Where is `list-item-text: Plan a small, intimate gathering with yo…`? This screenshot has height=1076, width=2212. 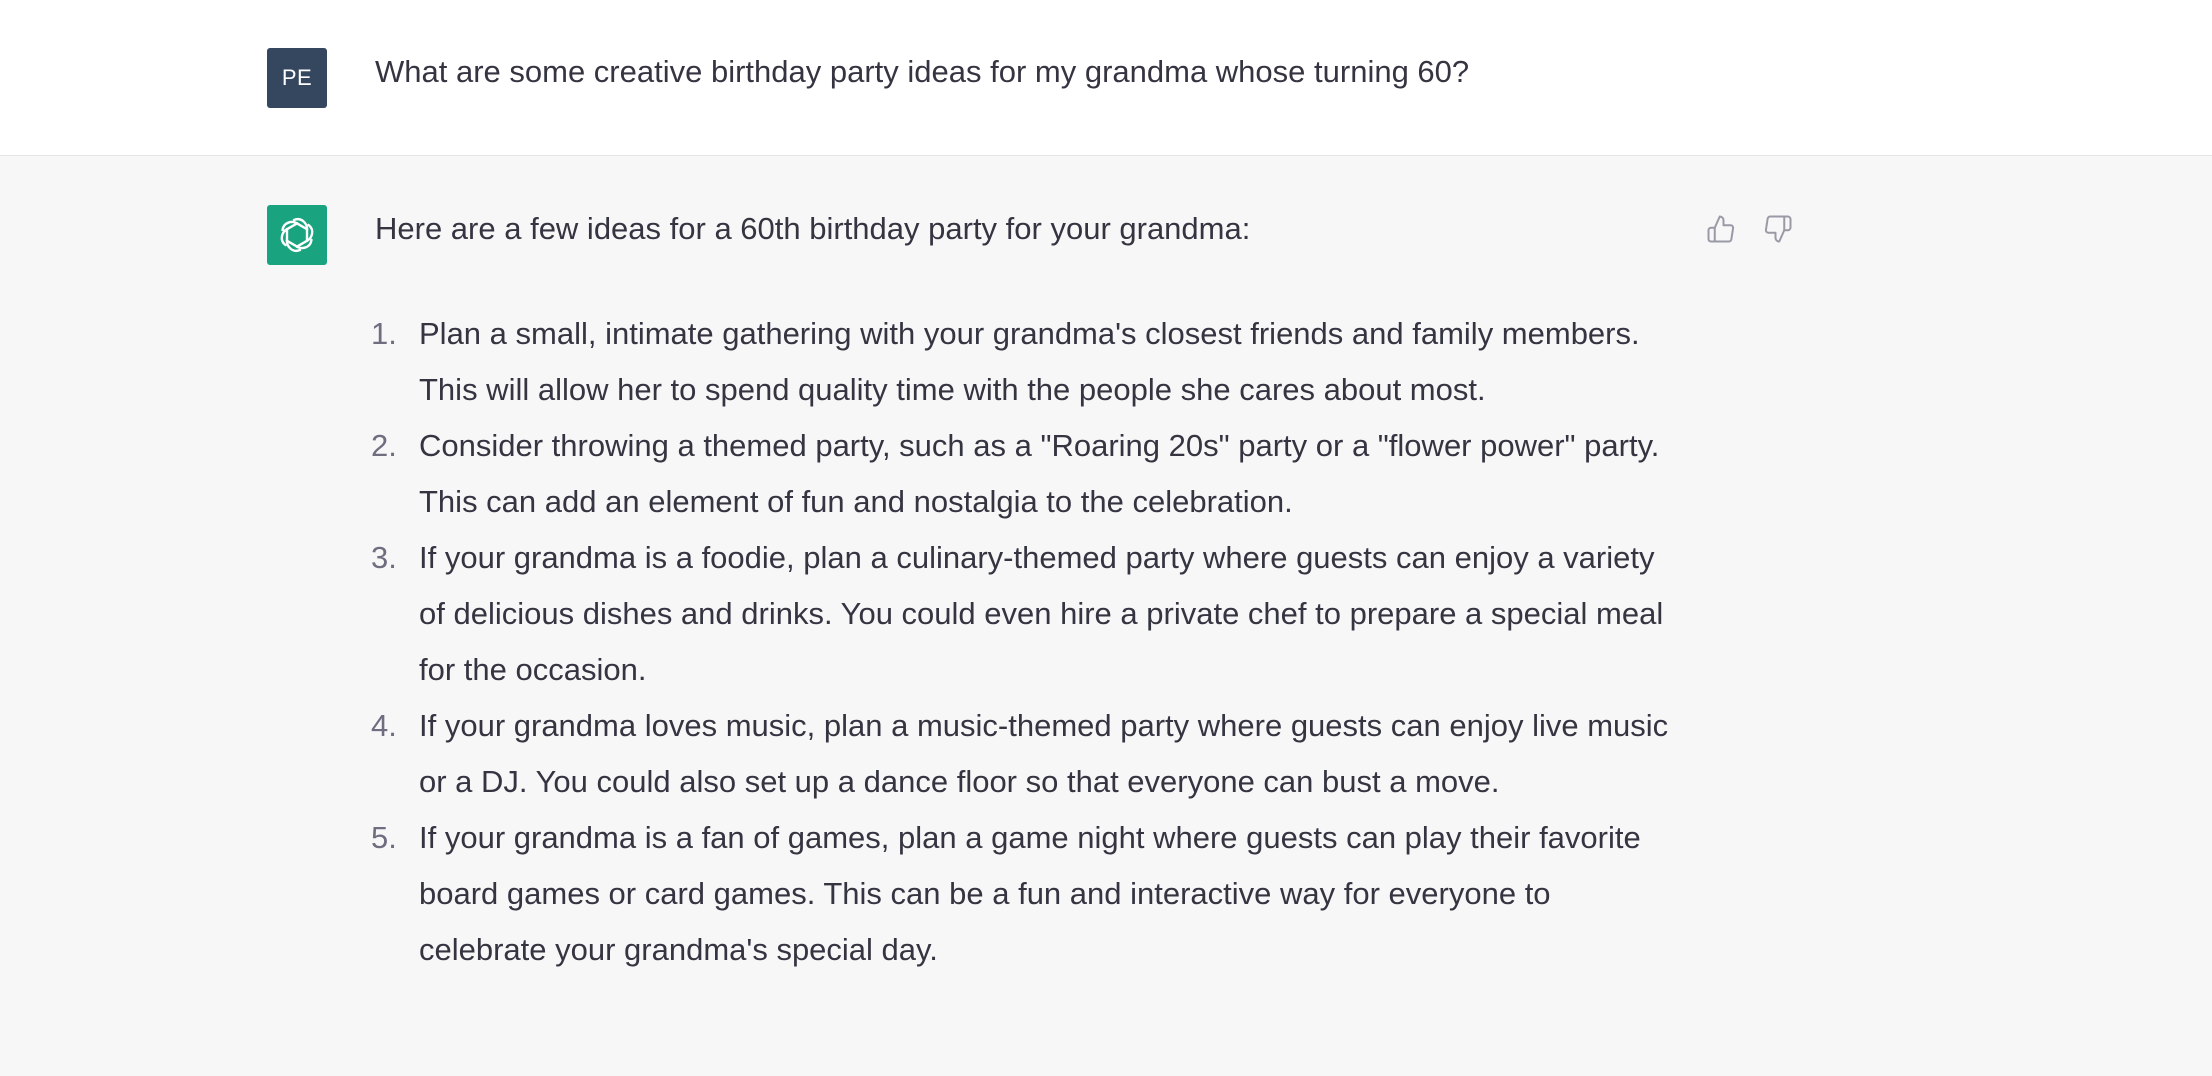 list-item-text: Plan a small, intimate gathering with yo… is located at coordinates (1029, 361).